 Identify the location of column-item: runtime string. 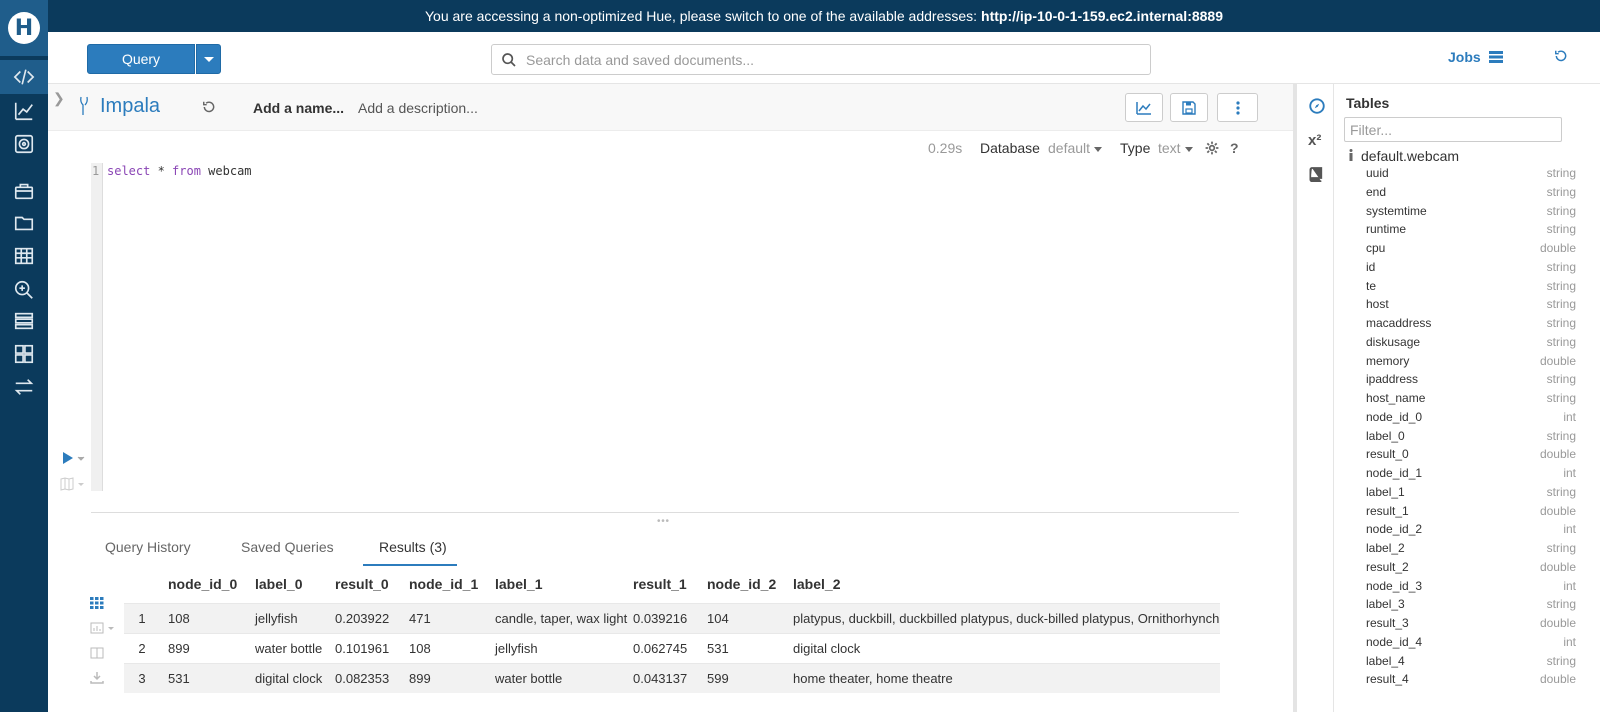
(1471, 231).